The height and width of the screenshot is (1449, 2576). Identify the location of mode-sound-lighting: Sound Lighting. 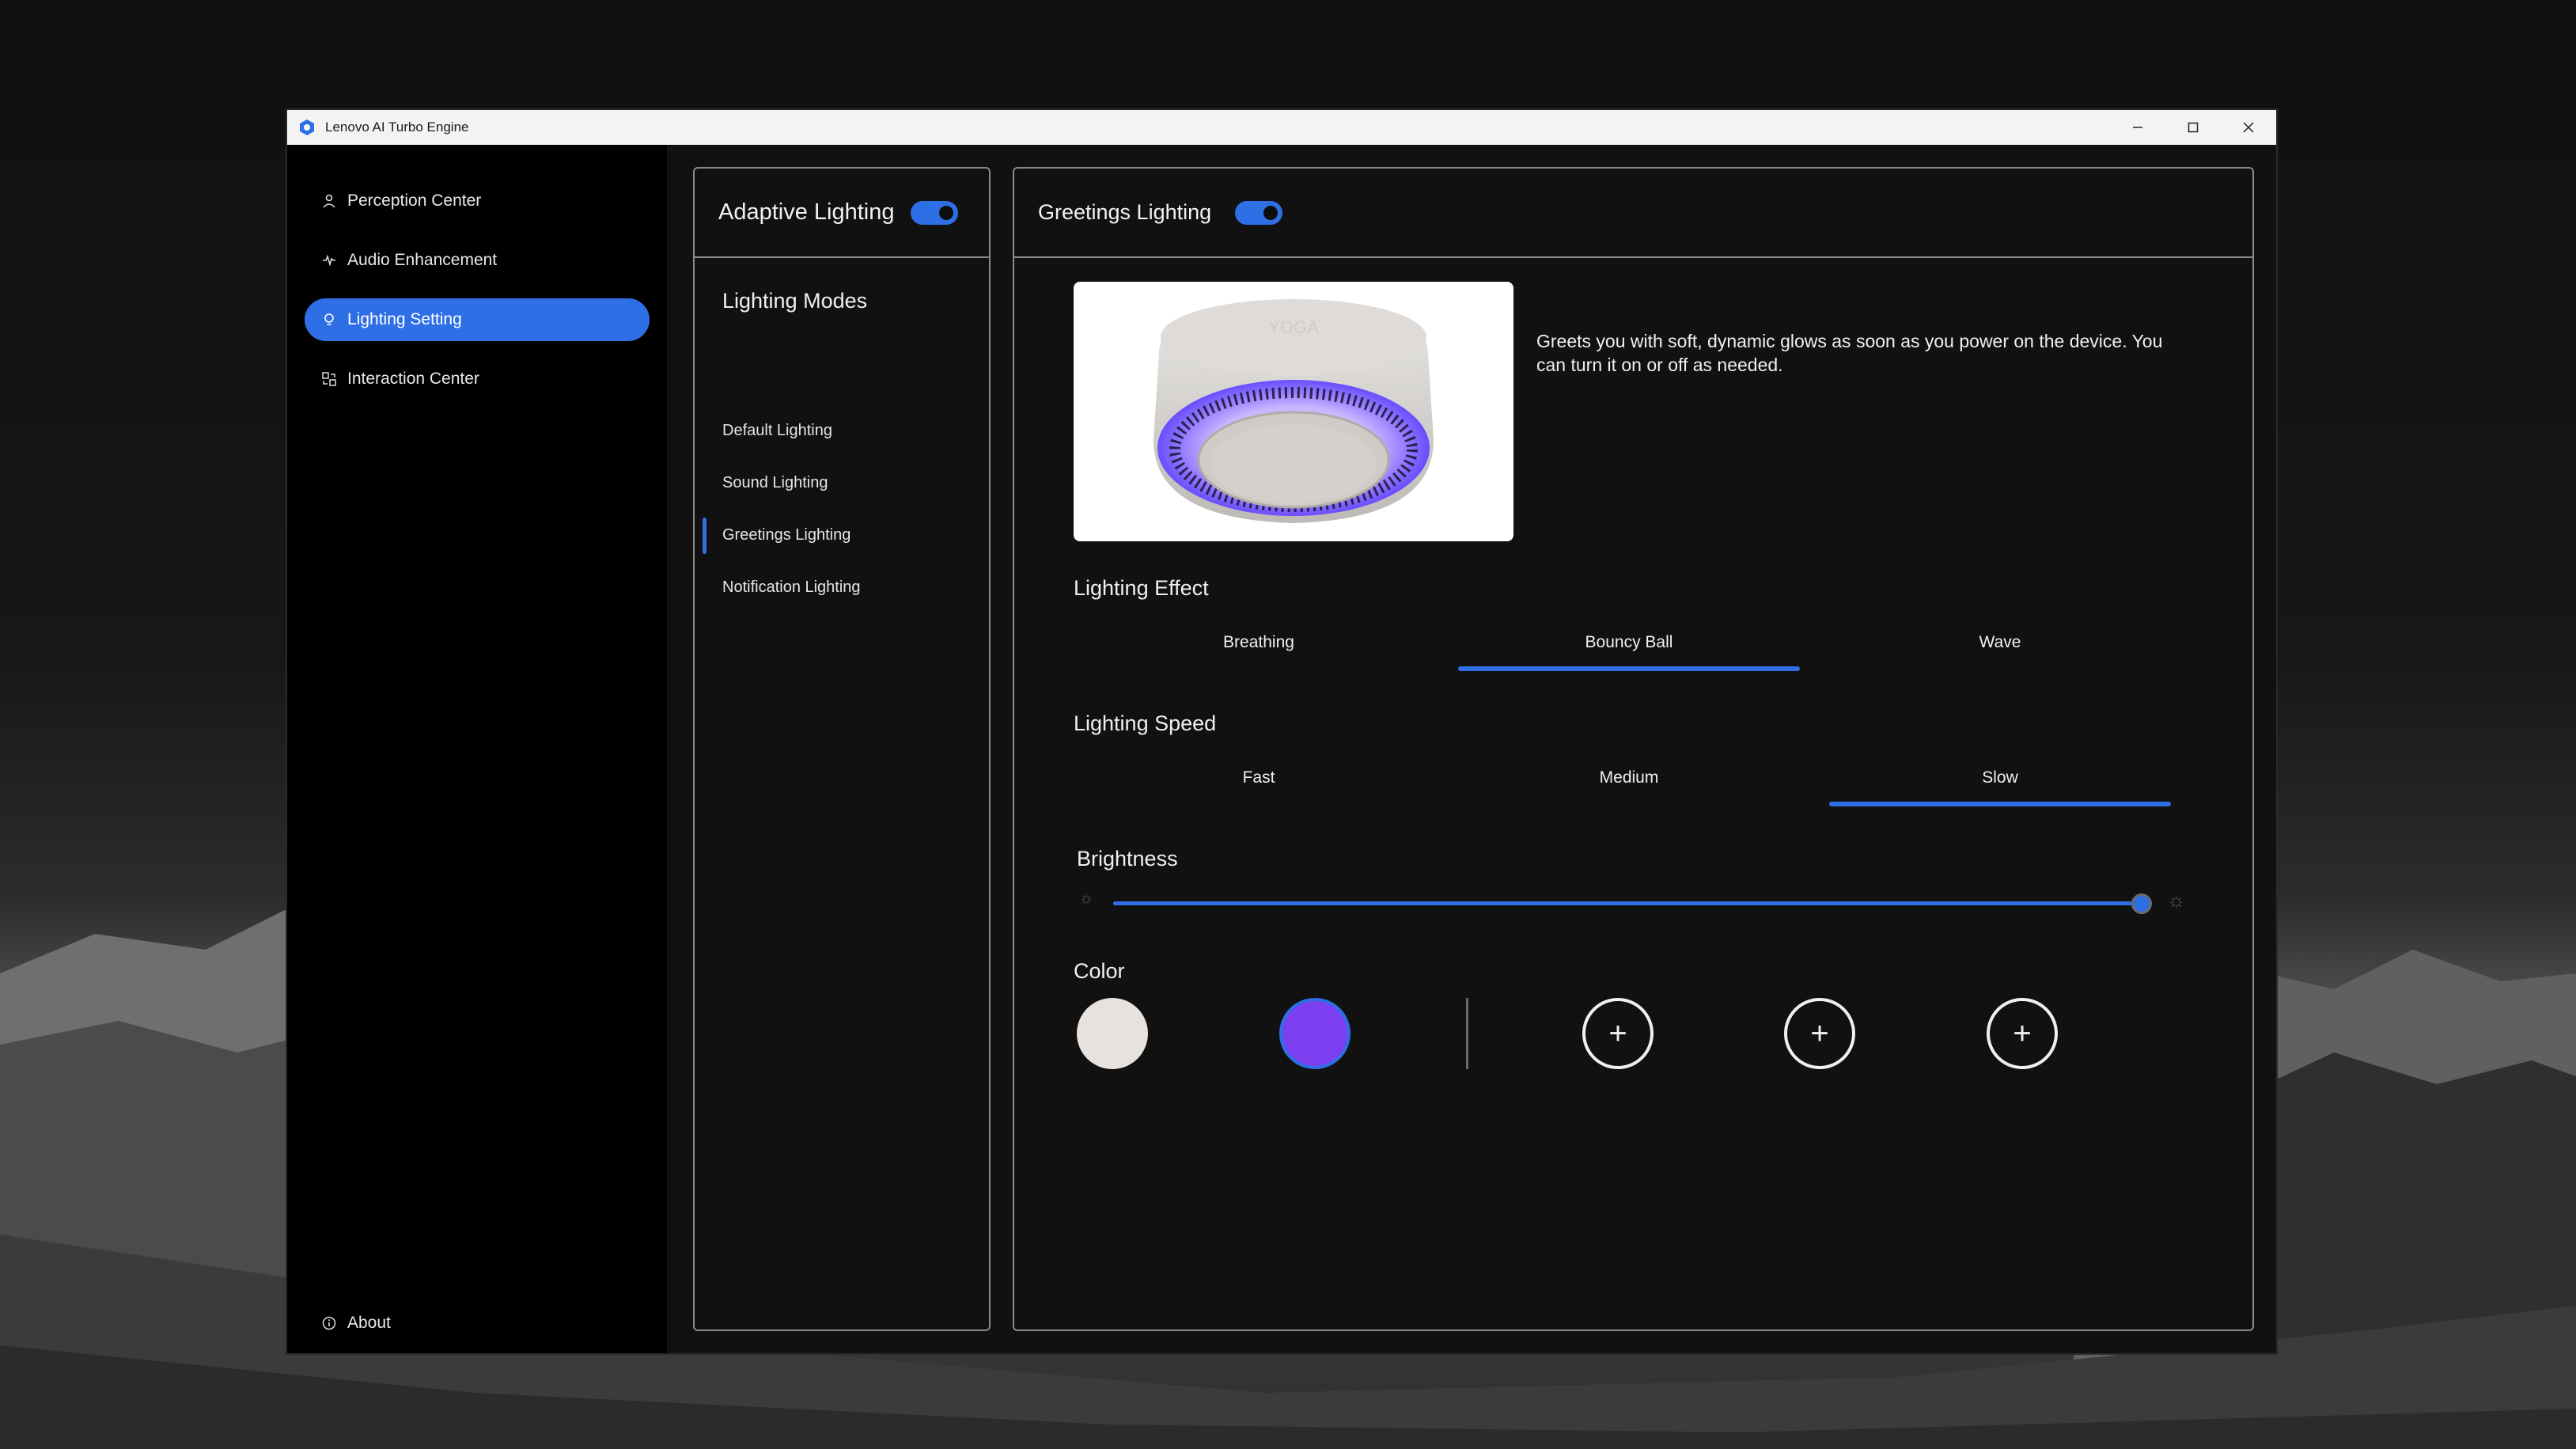
(775, 483).